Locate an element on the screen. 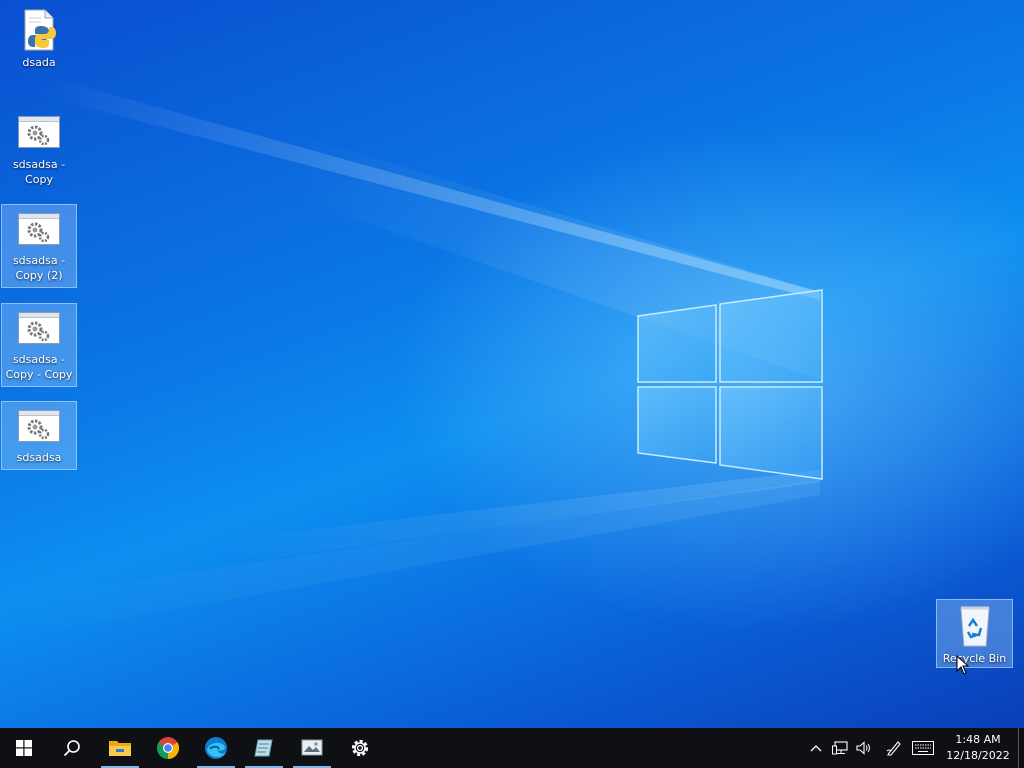 This screenshot has width=1024, height=768. network-button is located at coordinates (840, 748).